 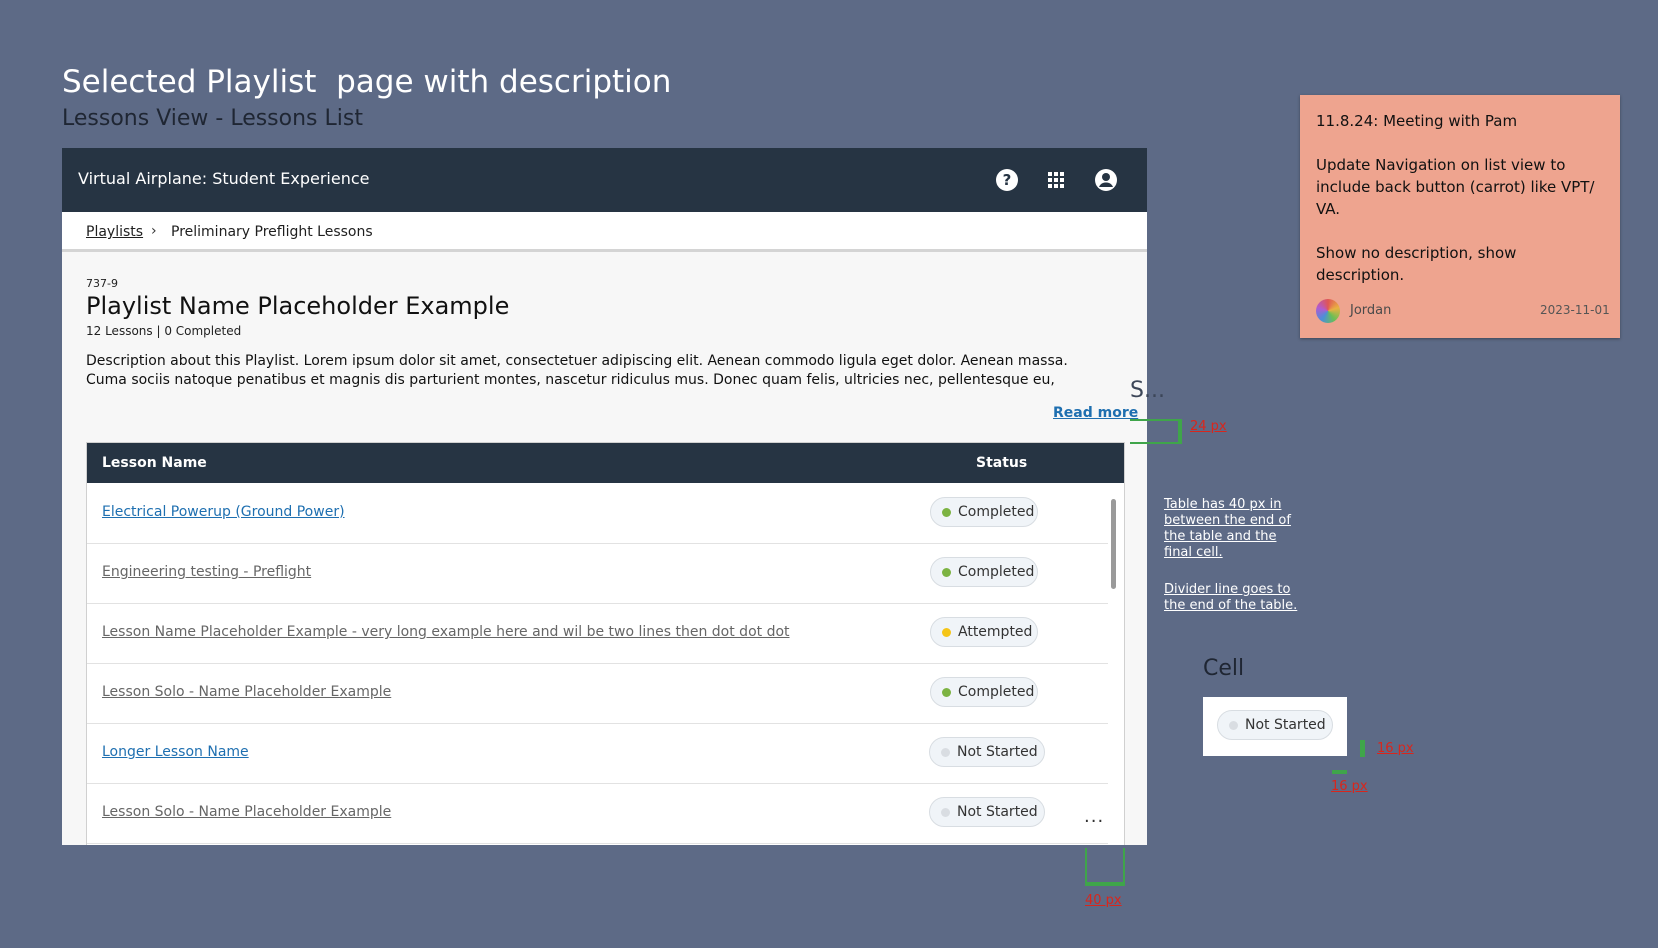 What do you see at coordinates (164, 331) in the screenshot?
I see `playlist-meta: 12 Lessons | 0 Completed` at bounding box center [164, 331].